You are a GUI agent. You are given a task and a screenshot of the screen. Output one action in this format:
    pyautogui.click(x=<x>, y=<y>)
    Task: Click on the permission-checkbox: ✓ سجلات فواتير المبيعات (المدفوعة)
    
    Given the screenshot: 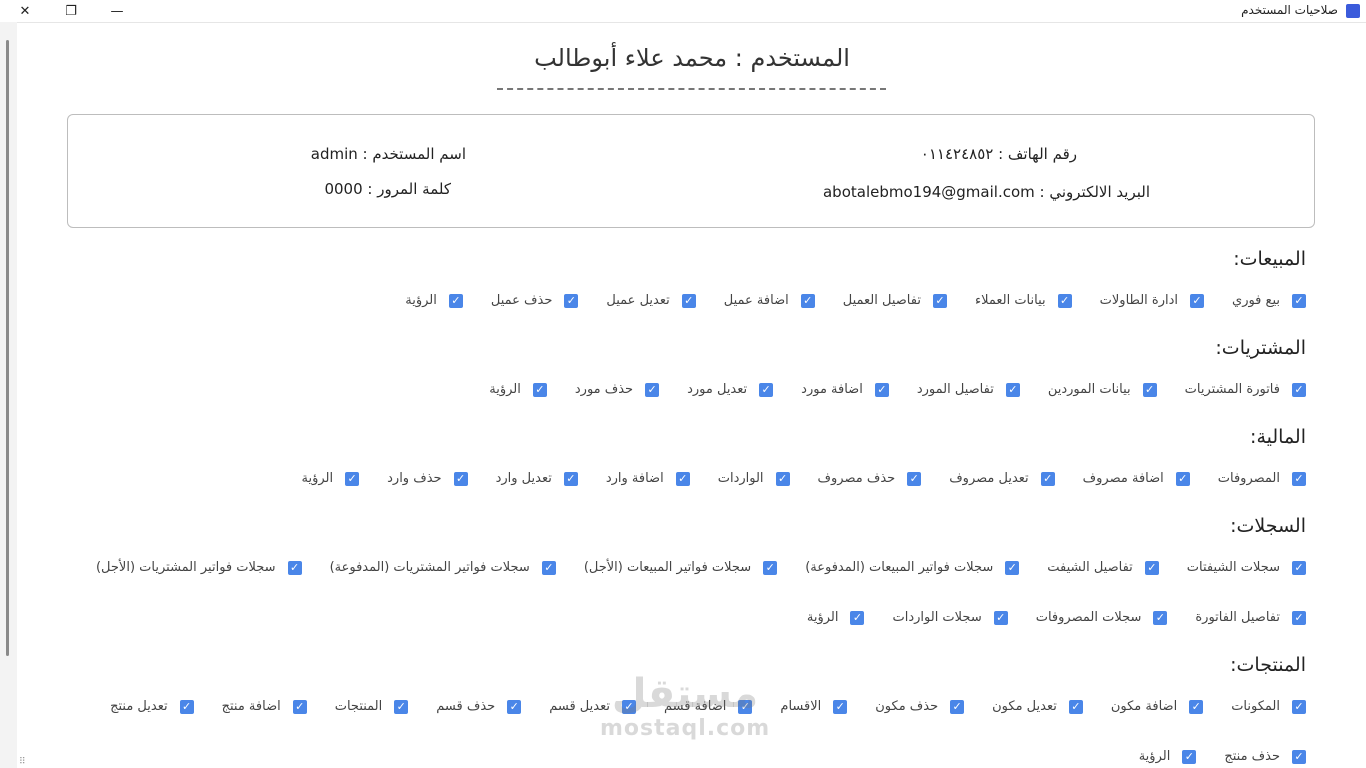 What is the action you would take?
    pyautogui.click(x=912, y=567)
    